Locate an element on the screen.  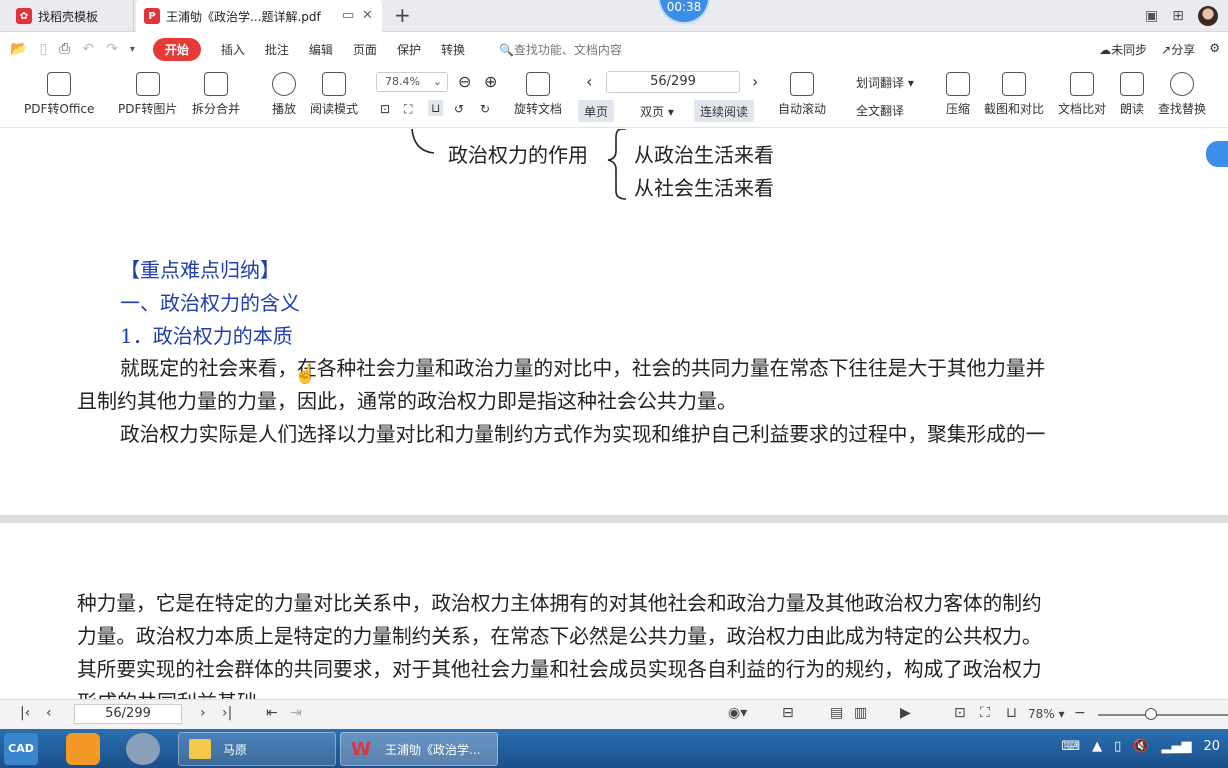
menu-annotate: 批注 is located at coordinates (277, 49).